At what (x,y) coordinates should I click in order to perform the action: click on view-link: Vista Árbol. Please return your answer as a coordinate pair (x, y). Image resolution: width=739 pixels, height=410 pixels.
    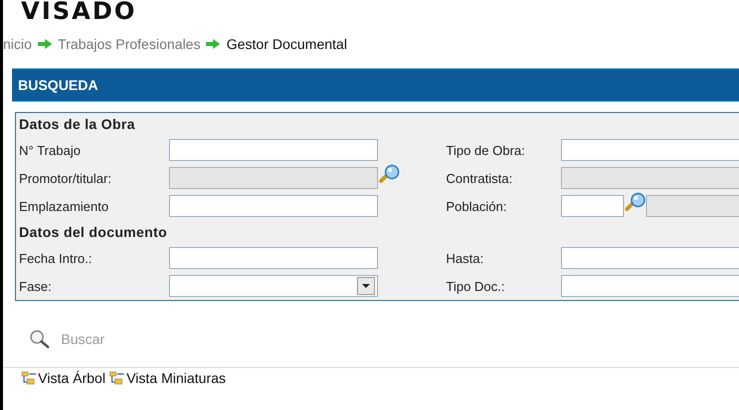
    Looking at the image, I should click on (63, 378).